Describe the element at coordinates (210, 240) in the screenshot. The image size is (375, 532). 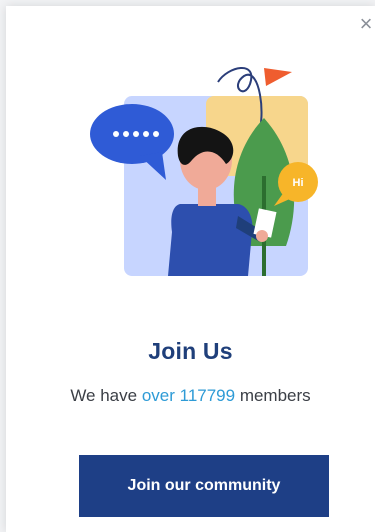
I see `person-body` at that location.